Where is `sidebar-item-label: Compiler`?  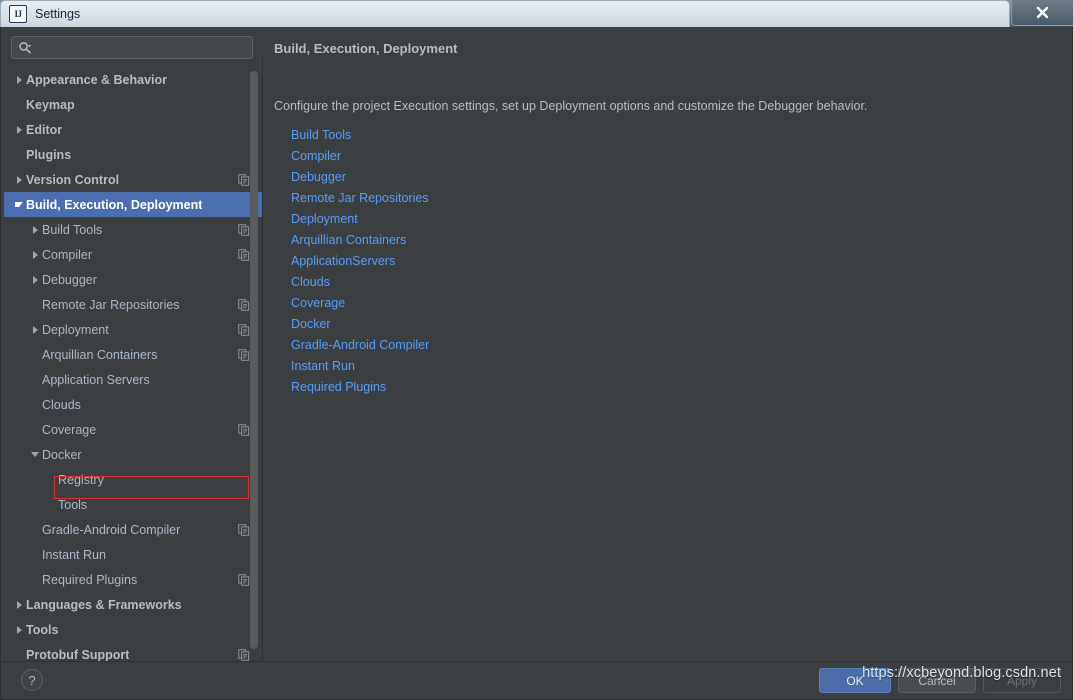 sidebar-item-label: Compiler is located at coordinates (67, 254).